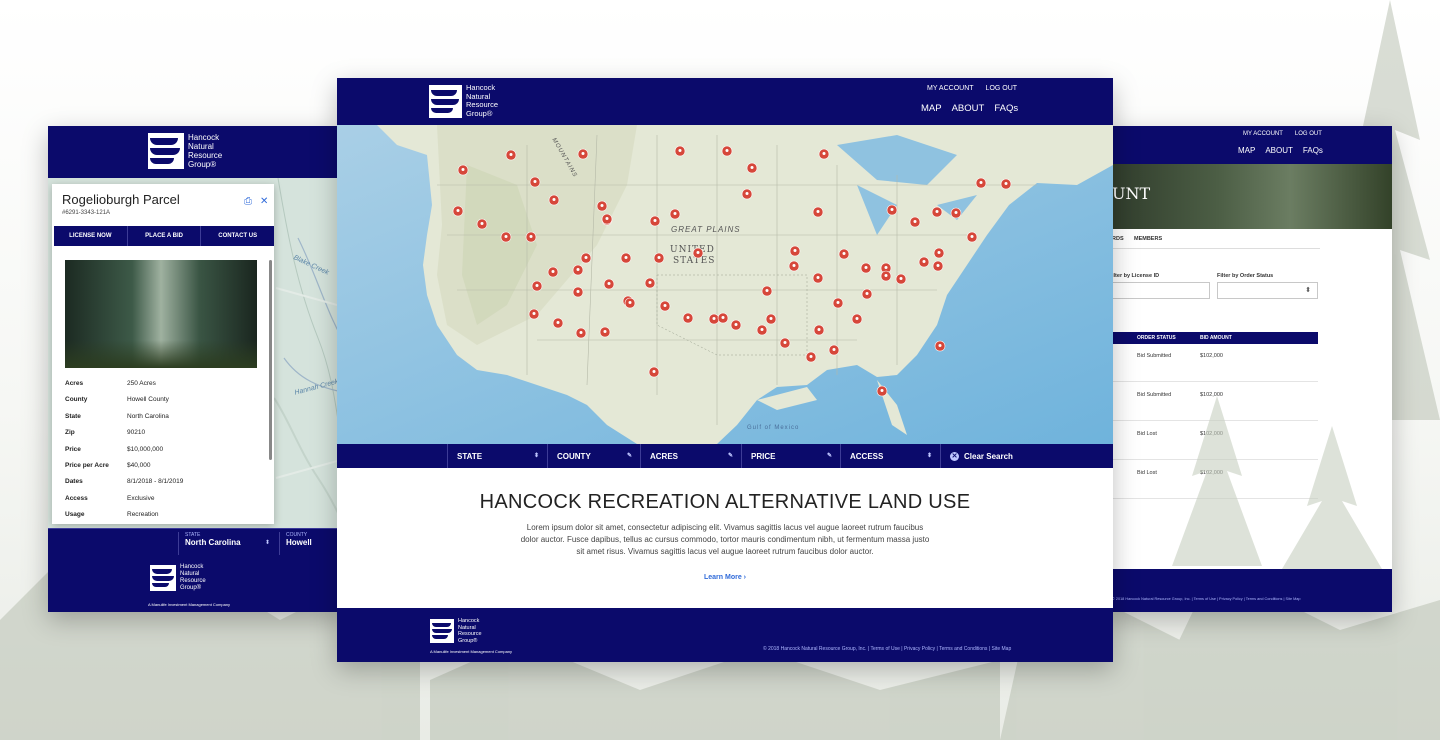 This screenshot has height=740, width=1440. What do you see at coordinates (1267, 290) in the screenshot?
I see `order-status-select: ⬍` at bounding box center [1267, 290].